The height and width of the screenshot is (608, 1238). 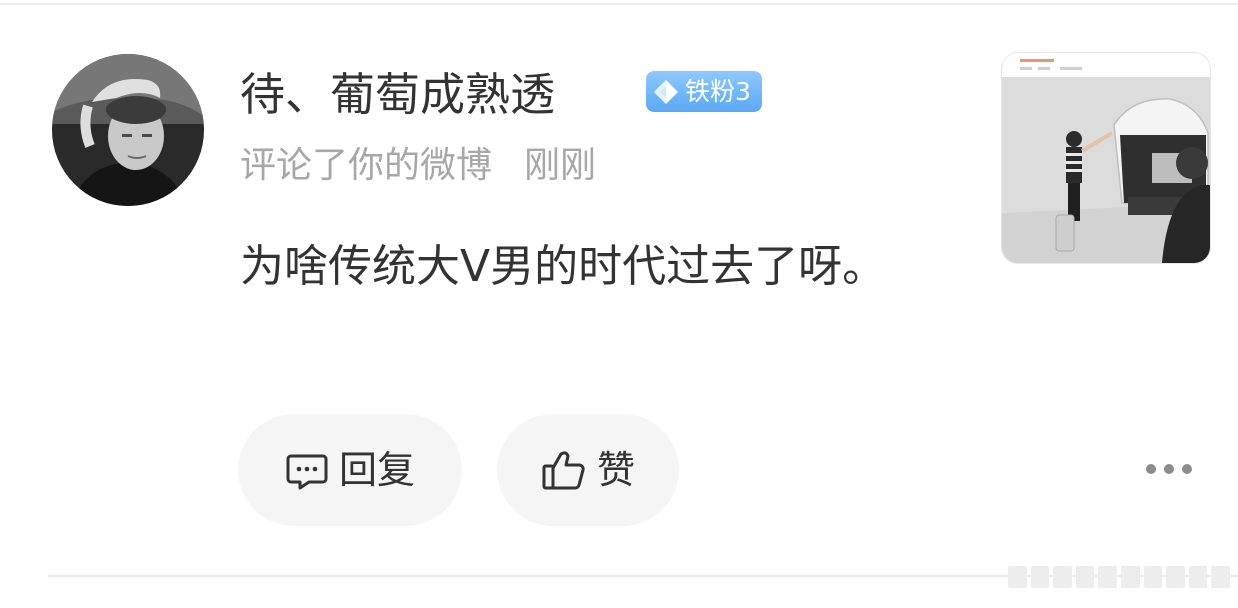 What do you see at coordinates (376, 470) in the screenshot?
I see `reply-label: 回复` at bounding box center [376, 470].